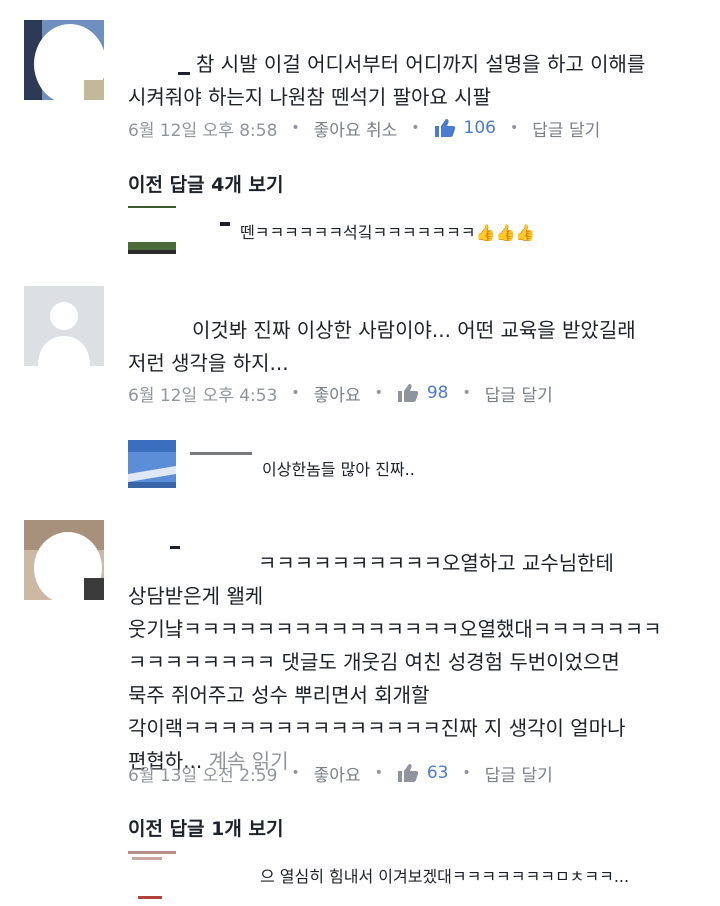  Describe the element at coordinates (388, 232) in the screenshot. I see `reply-text: 뗀ㅋㅋㅋㅋㅋㅋ석깈ㅋㅋㅋㅋㅋㅋㅋ👍👍👍` at that location.